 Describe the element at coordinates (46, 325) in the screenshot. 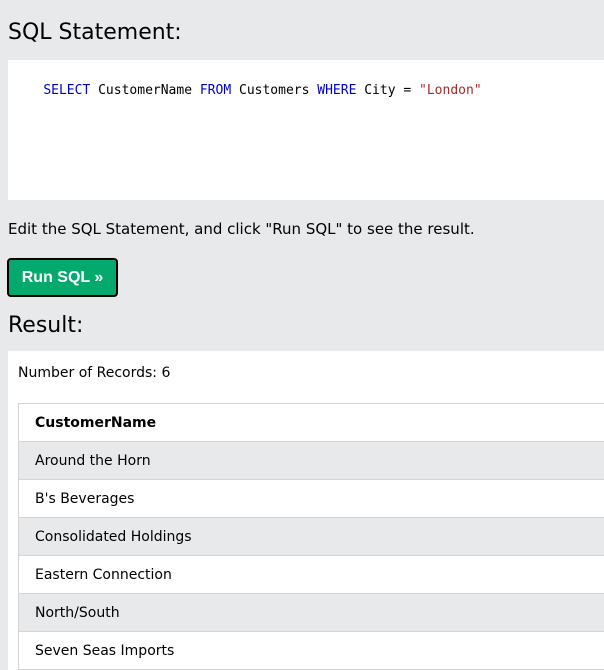

I see `result-heading: Result:` at that location.